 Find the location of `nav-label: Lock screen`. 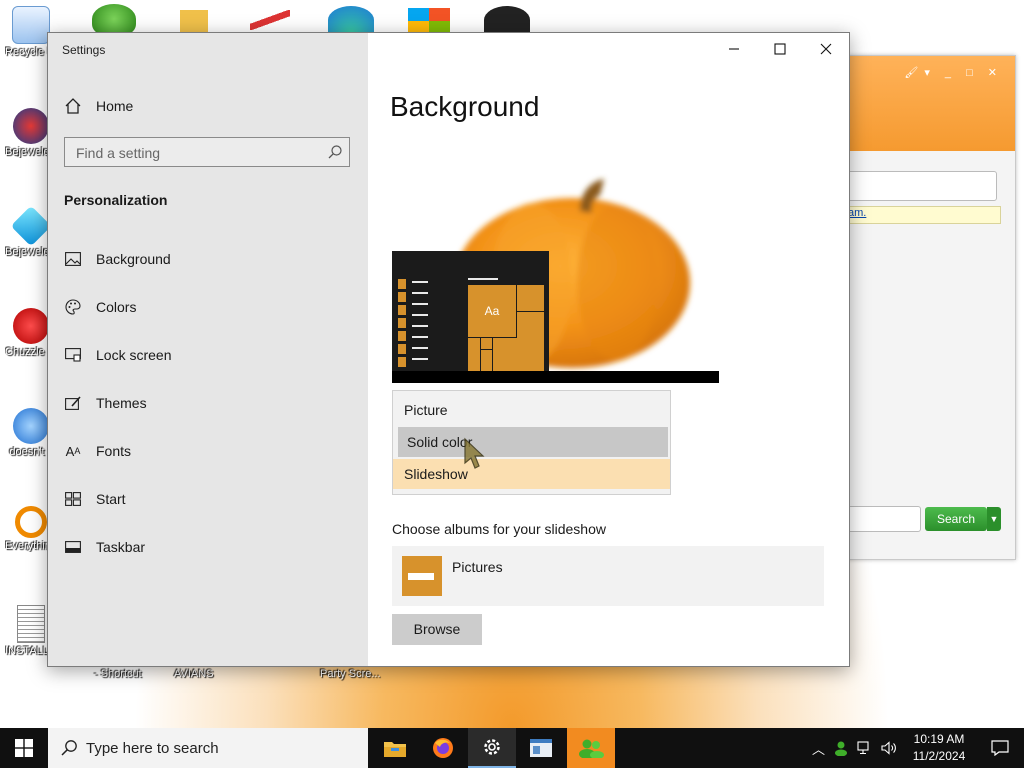

nav-label: Lock screen is located at coordinates (134, 355).